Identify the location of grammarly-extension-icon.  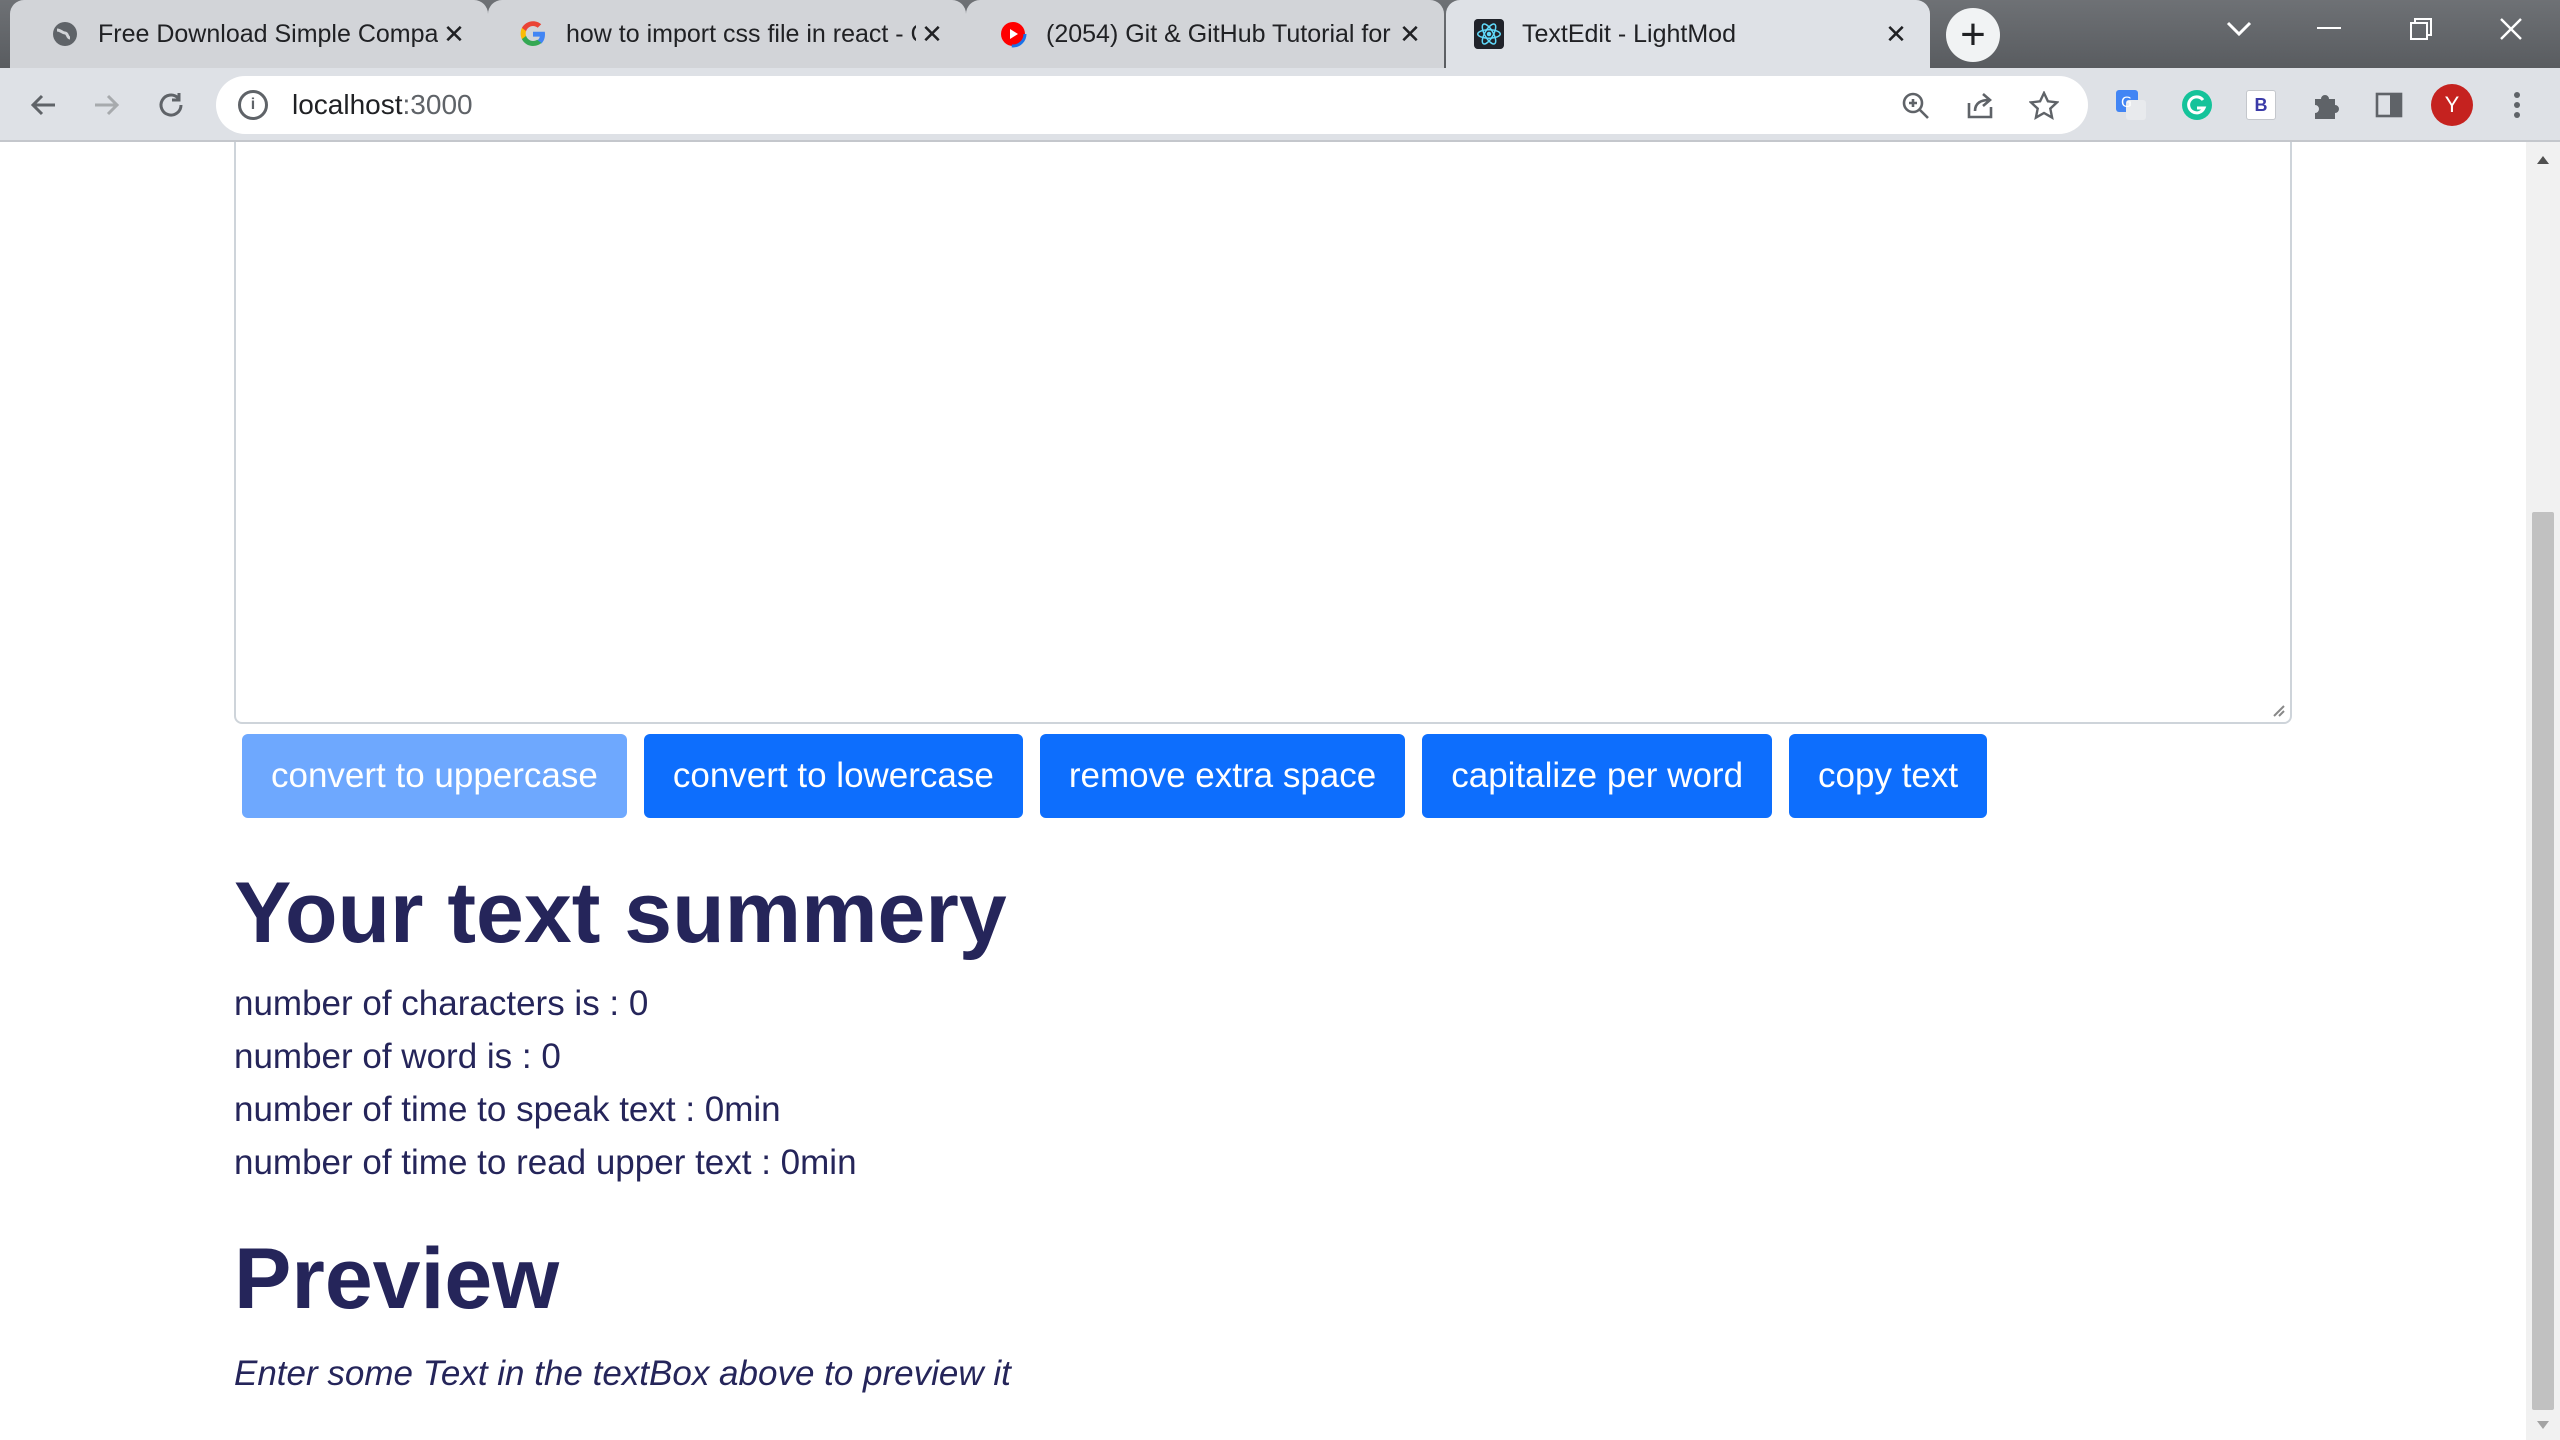
(2197, 105).